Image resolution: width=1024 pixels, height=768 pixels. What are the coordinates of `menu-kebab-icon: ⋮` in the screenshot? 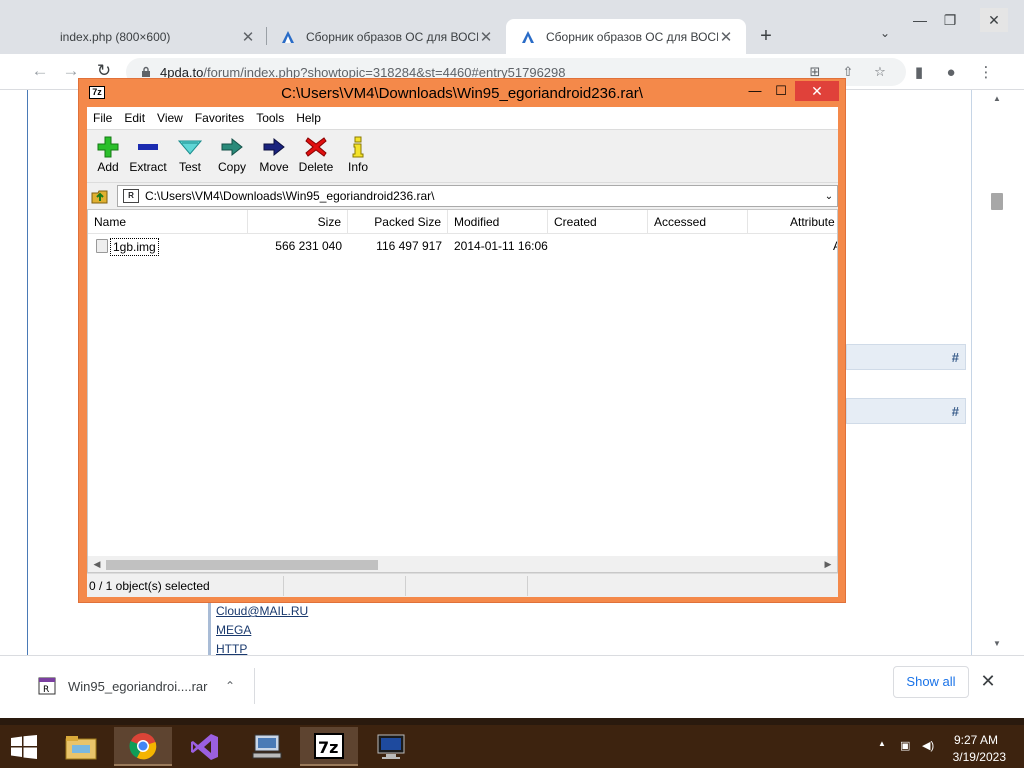 It's located at (986, 73).